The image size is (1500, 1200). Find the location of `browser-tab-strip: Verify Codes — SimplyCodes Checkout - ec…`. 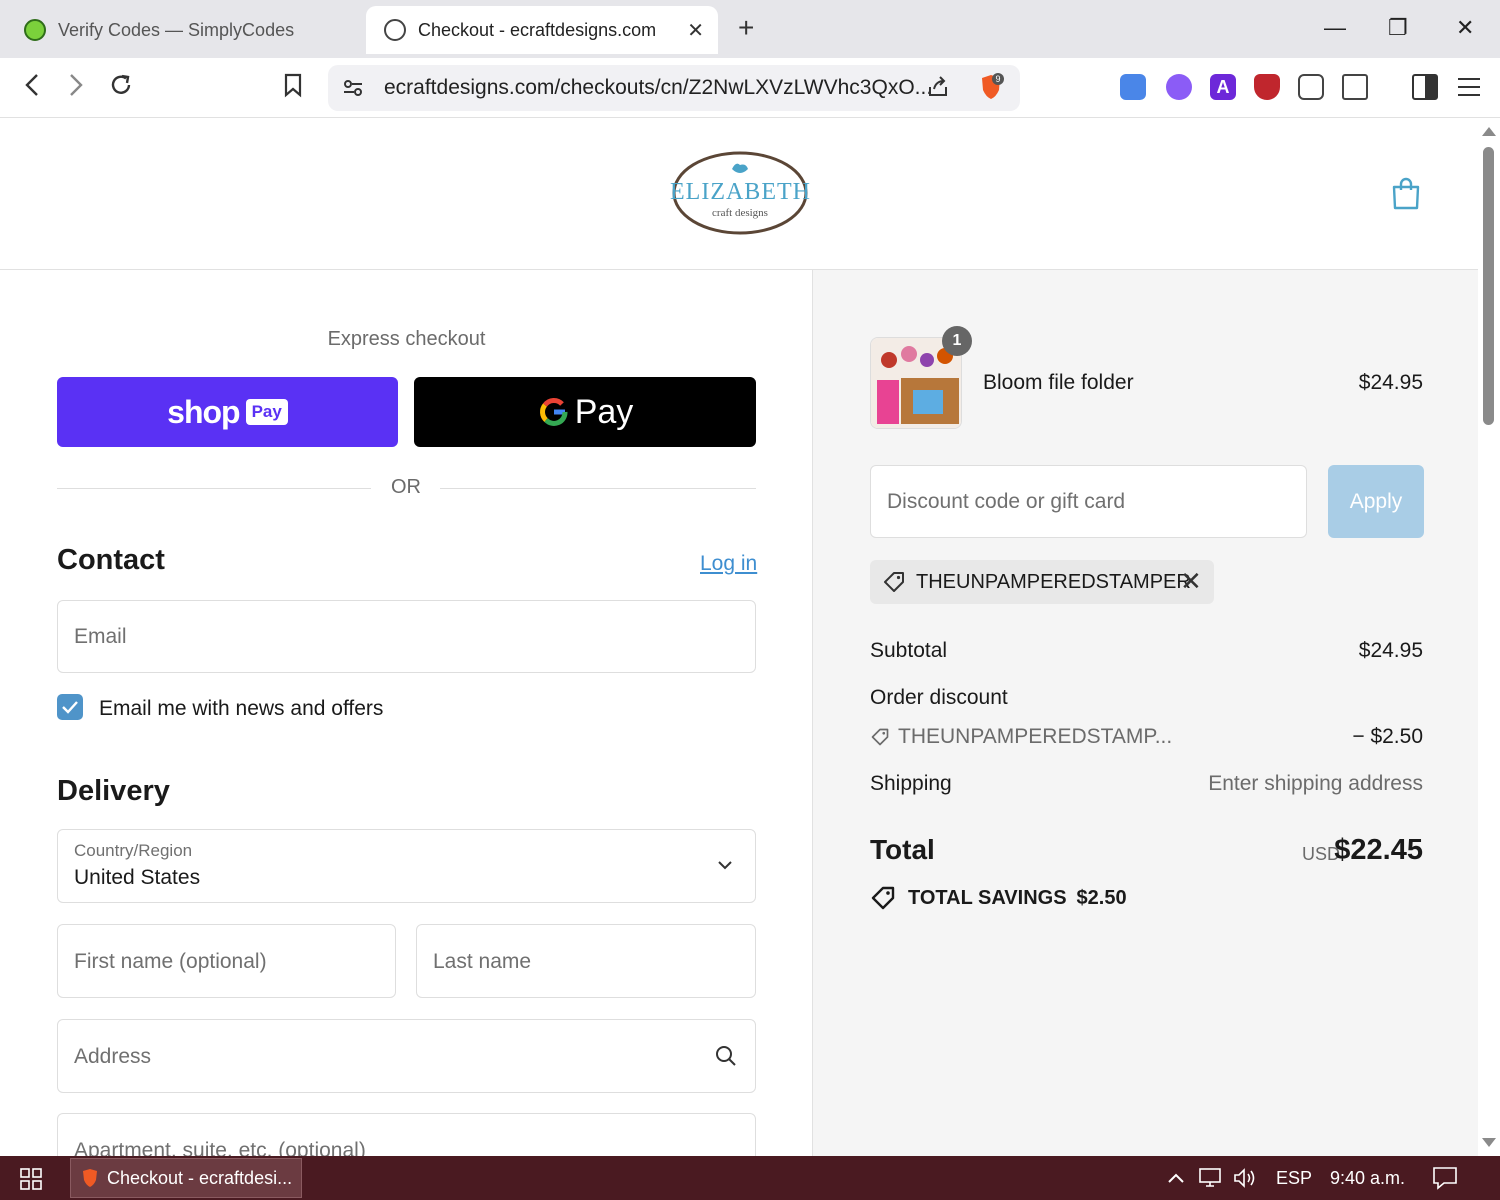

browser-tab-strip: Verify Codes — SimplyCodes Checkout - ec… is located at coordinates (750, 29).